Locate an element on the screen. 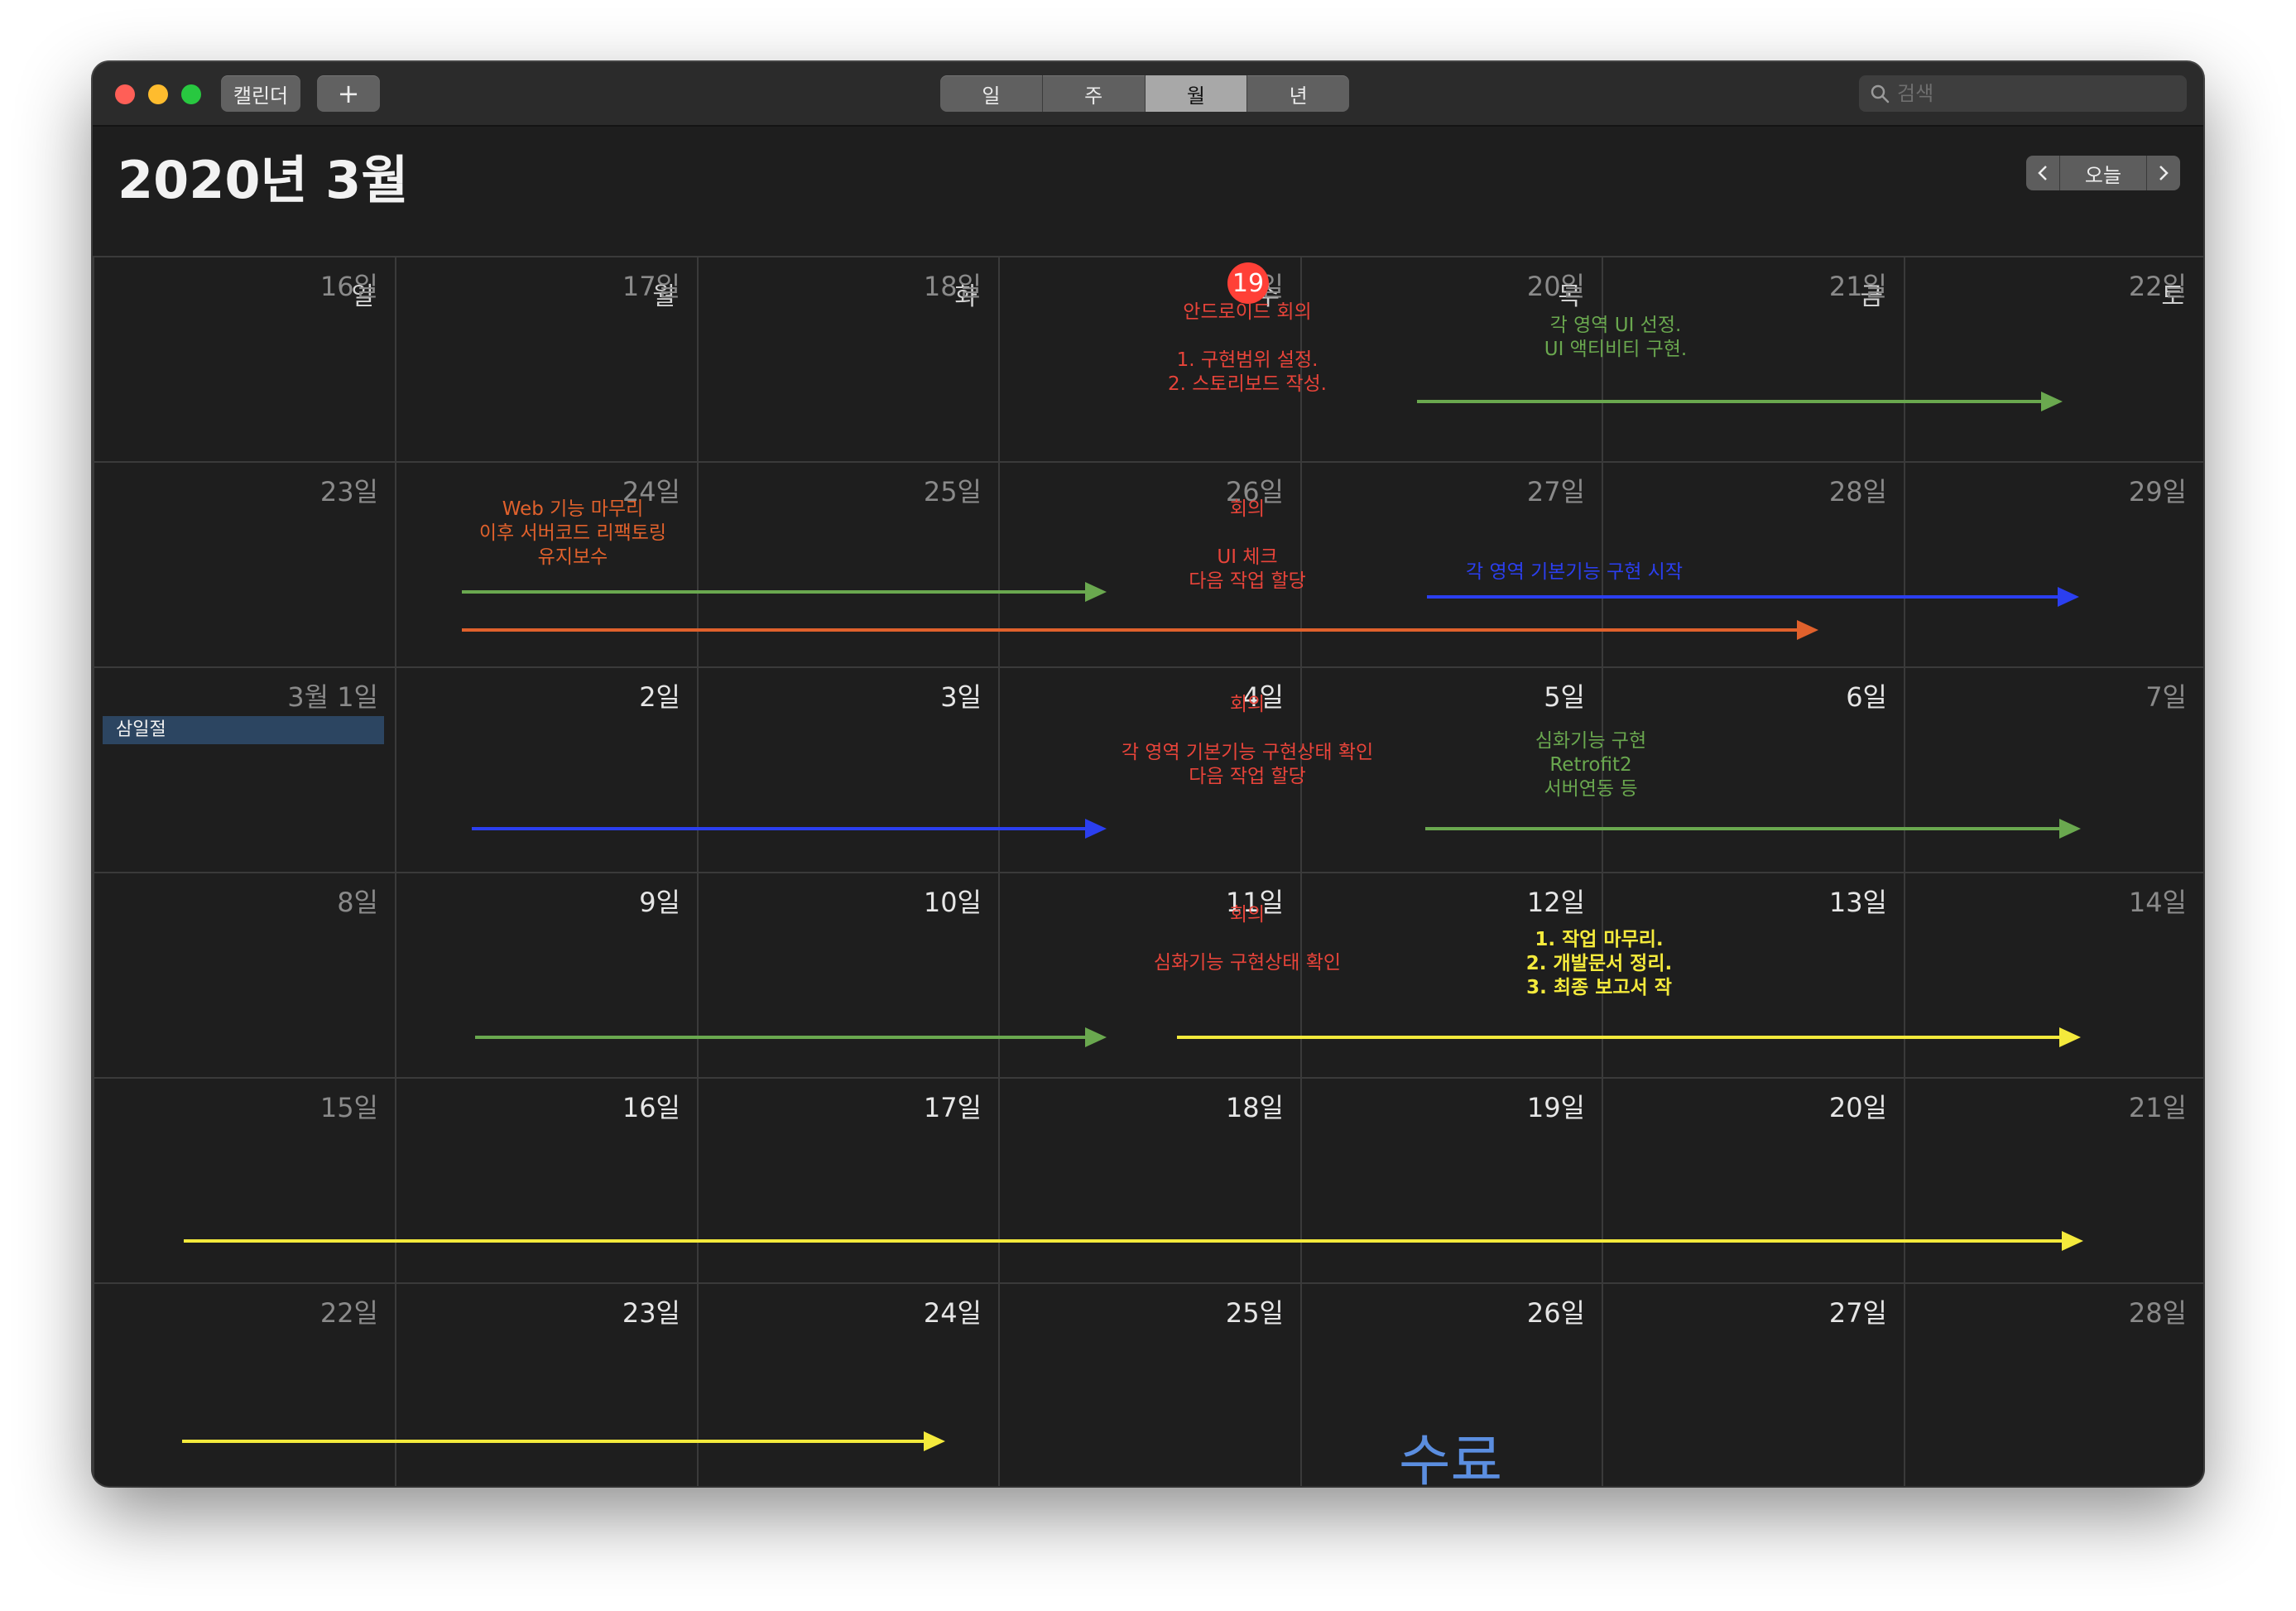 The width and height of the screenshot is (2296, 1611). chevron-right-icon is located at coordinates (2164, 173).